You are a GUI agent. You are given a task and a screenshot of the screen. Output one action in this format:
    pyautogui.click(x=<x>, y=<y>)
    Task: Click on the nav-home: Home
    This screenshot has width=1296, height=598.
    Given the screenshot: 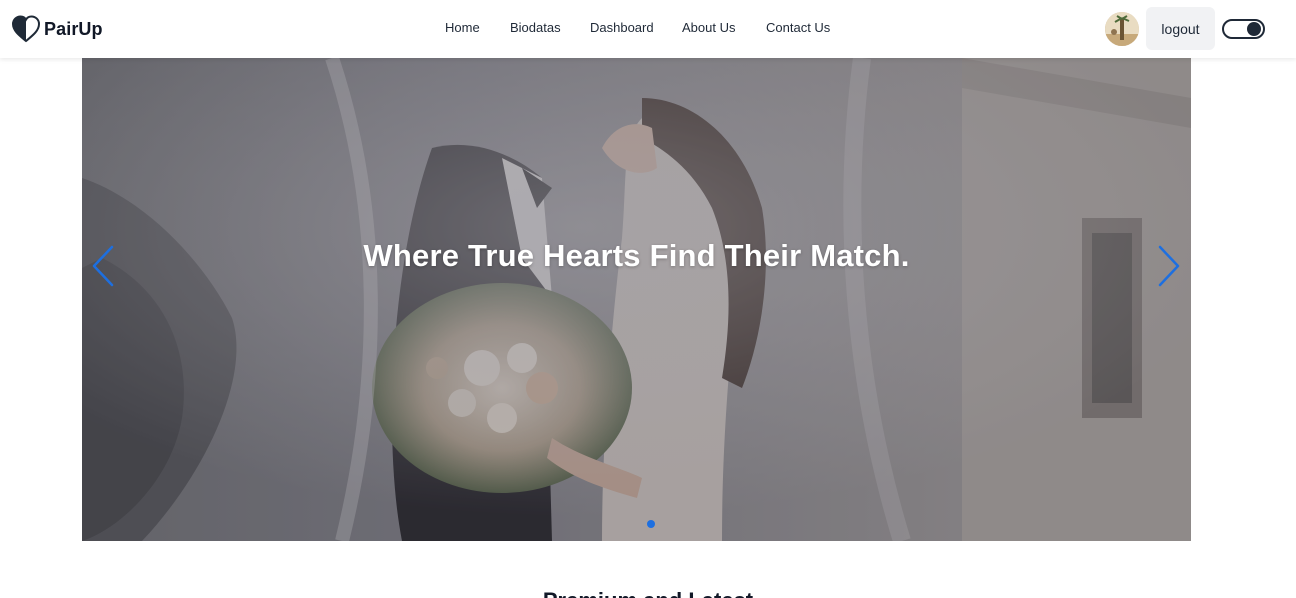 What is the action you would take?
    pyautogui.click(x=462, y=27)
    